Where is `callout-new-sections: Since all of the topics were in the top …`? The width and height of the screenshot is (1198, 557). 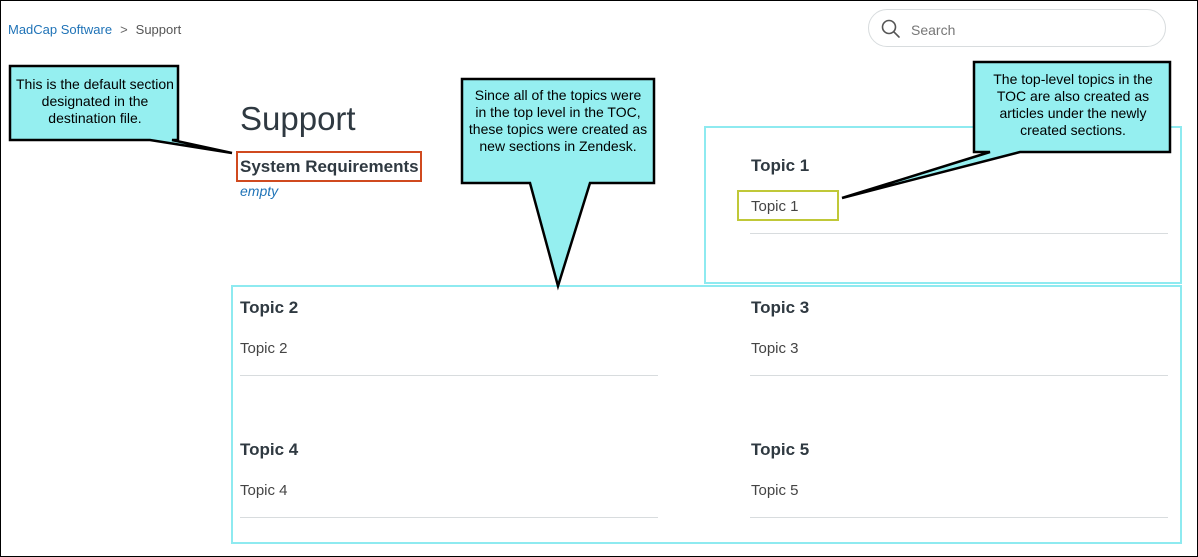 callout-new-sections: Since all of the topics were in the top … is located at coordinates (558, 120).